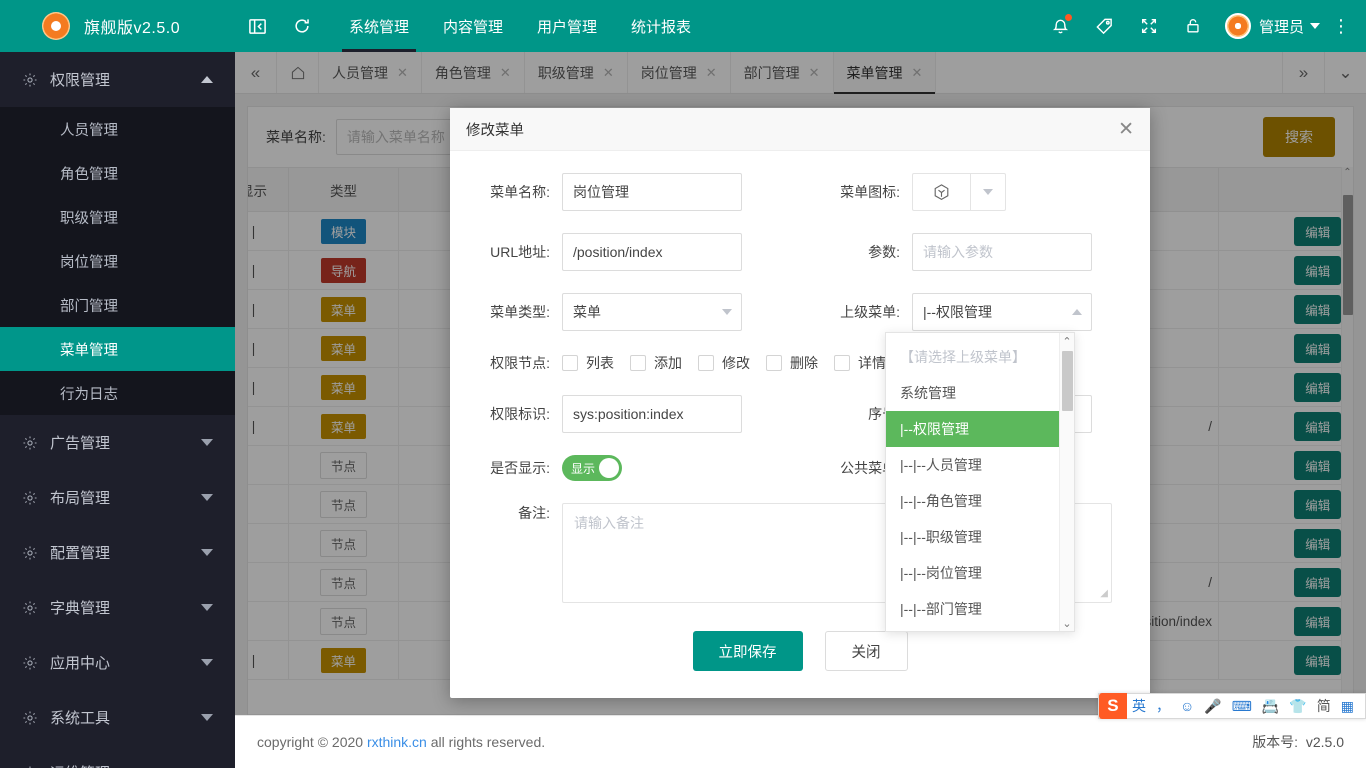 This screenshot has width=1366, height=768. What do you see at coordinates (1212, 706) in the screenshot?
I see `ime-voice-icon: 🎤` at bounding box center [1212, 706].